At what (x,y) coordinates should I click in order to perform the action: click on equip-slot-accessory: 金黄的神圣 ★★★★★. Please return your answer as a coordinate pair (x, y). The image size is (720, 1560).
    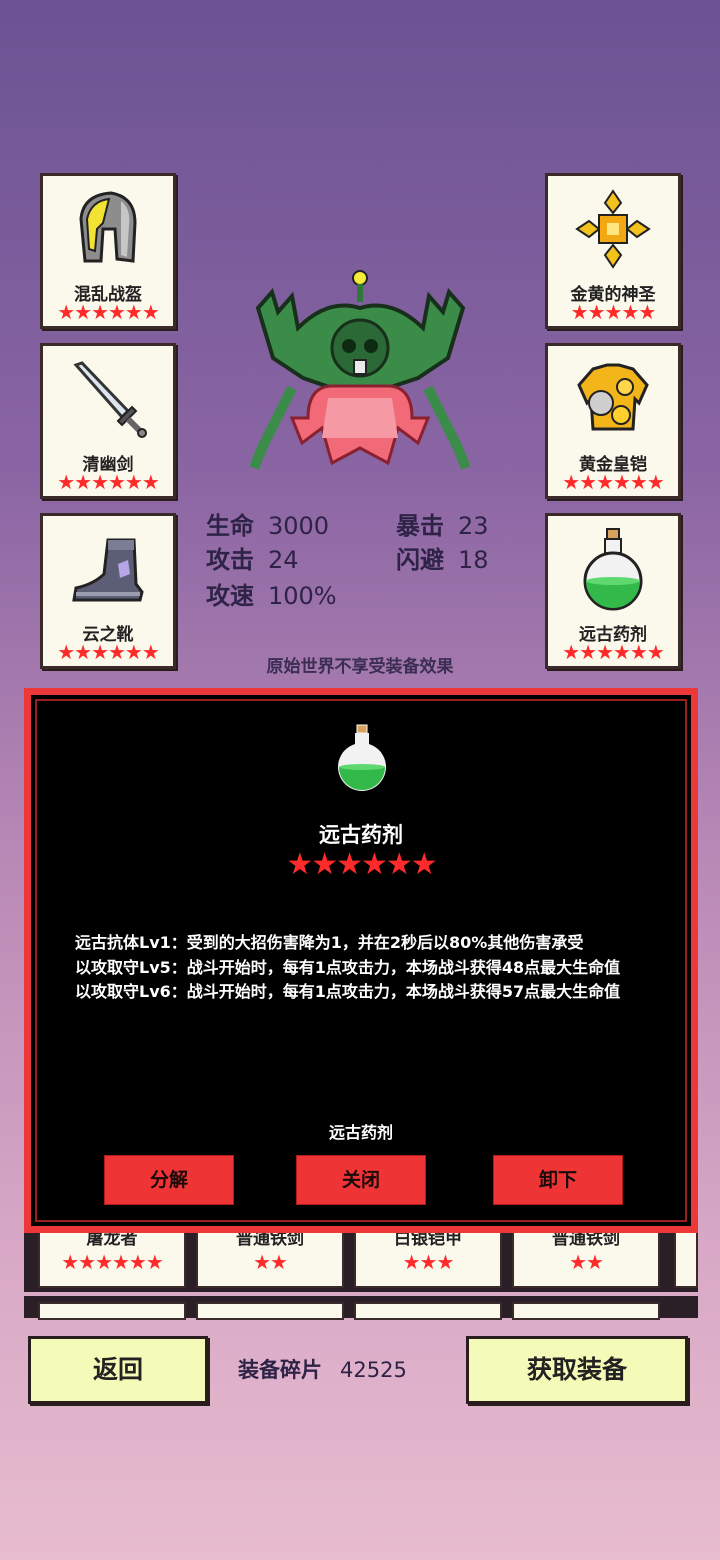
    Looking at the image, I should click on (613, 251).